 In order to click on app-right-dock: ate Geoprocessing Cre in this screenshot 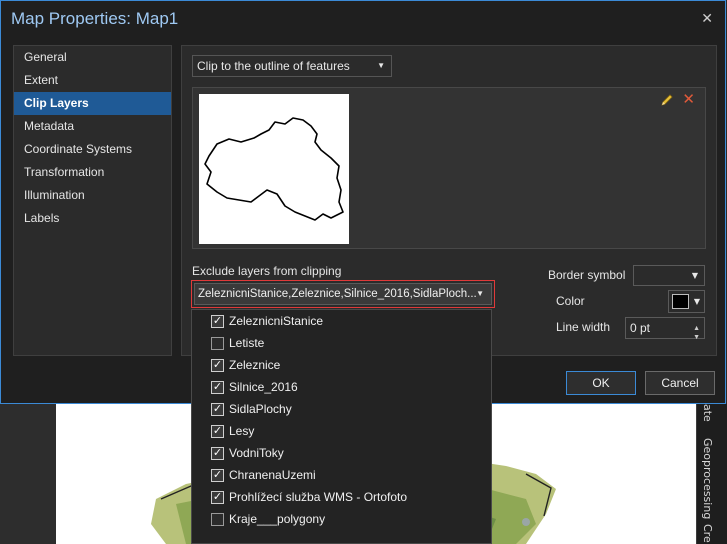, I will do `click(711, 474)`.